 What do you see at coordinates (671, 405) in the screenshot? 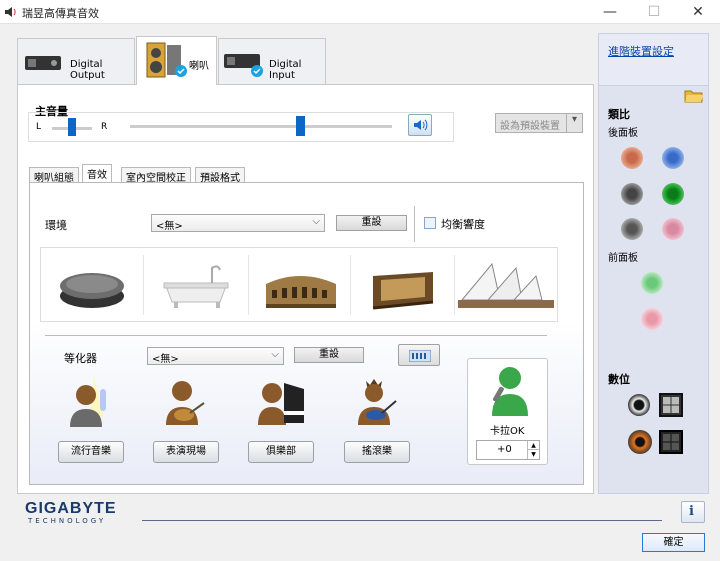
I see `digital-out-optical-icon` at bounding box center [671, 405].